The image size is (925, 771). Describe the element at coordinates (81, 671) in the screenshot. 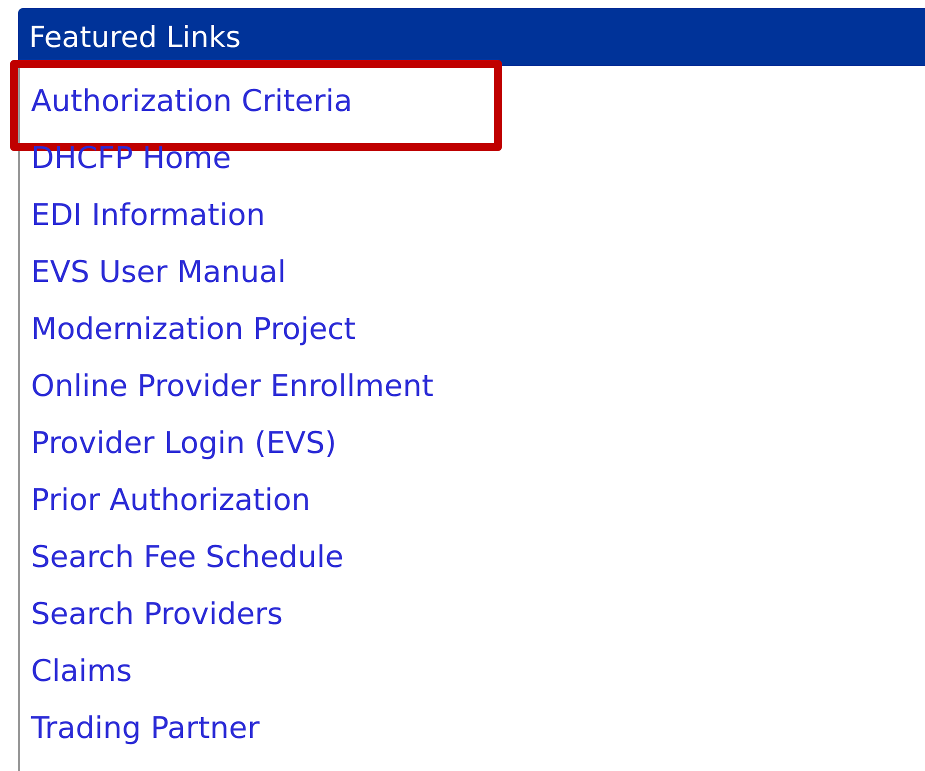

I see `featured-link: Claims` at that location.